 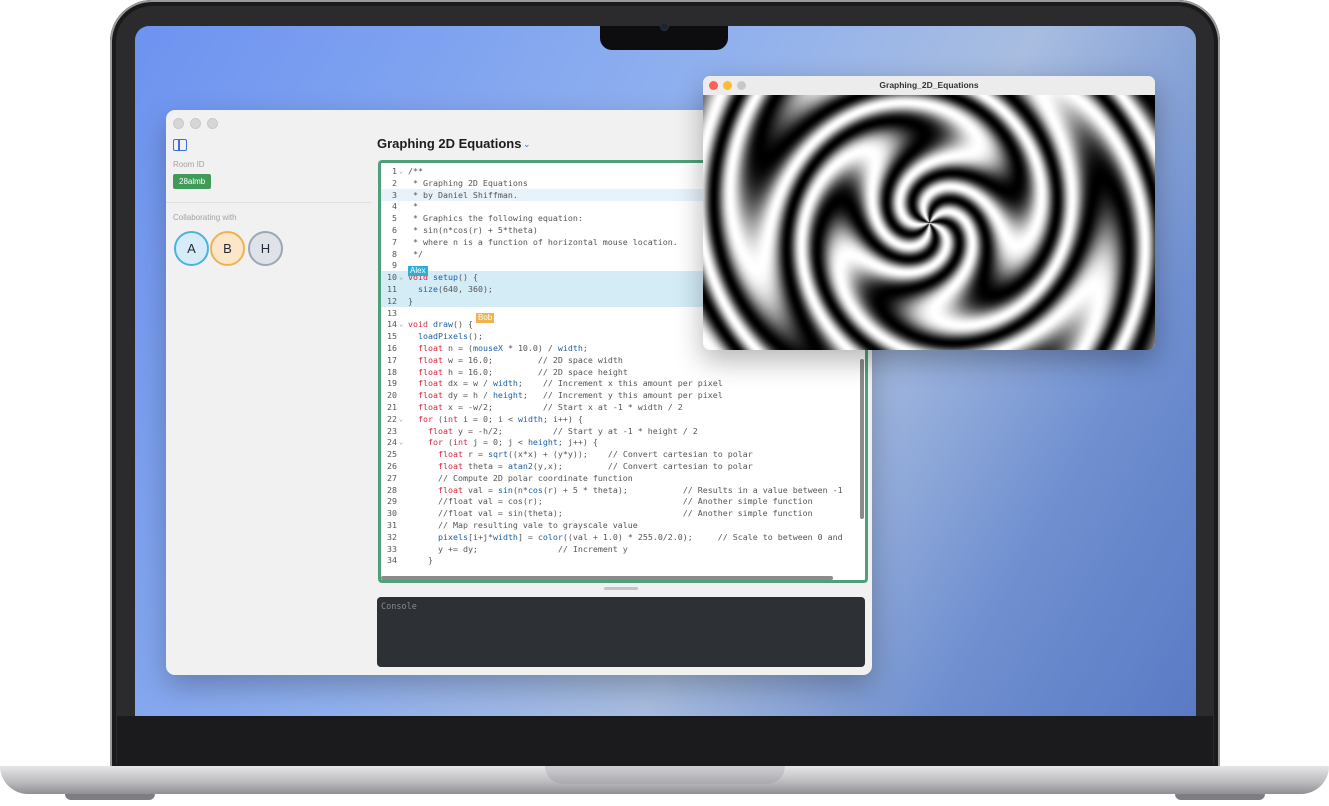 What do you see at coordinates (392, 300) in the screenshot?
I see `line-number: 12` at bounding box center [392, 300].